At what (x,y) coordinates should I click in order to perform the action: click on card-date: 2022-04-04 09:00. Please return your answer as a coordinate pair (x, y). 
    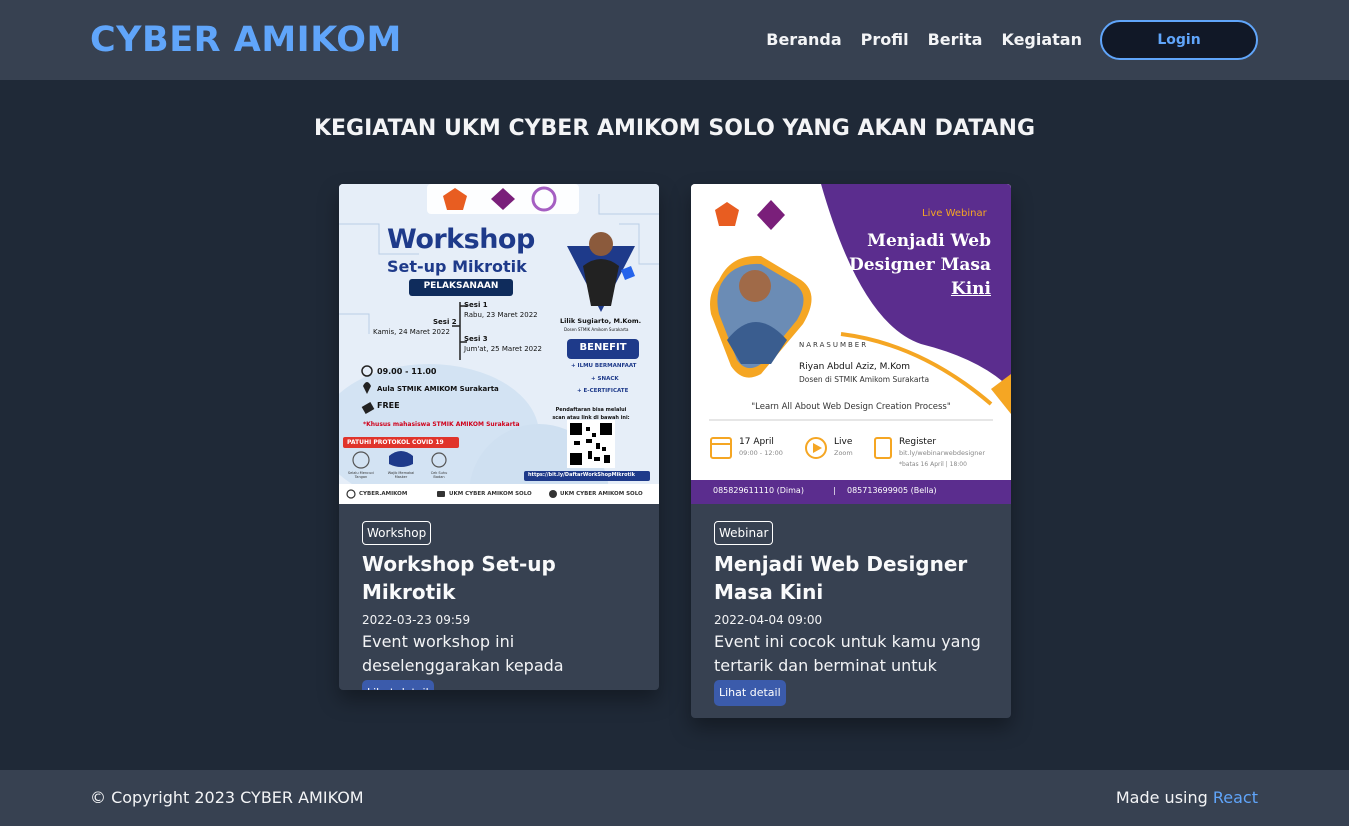
    Looking at the image, I should click on (768, 620).